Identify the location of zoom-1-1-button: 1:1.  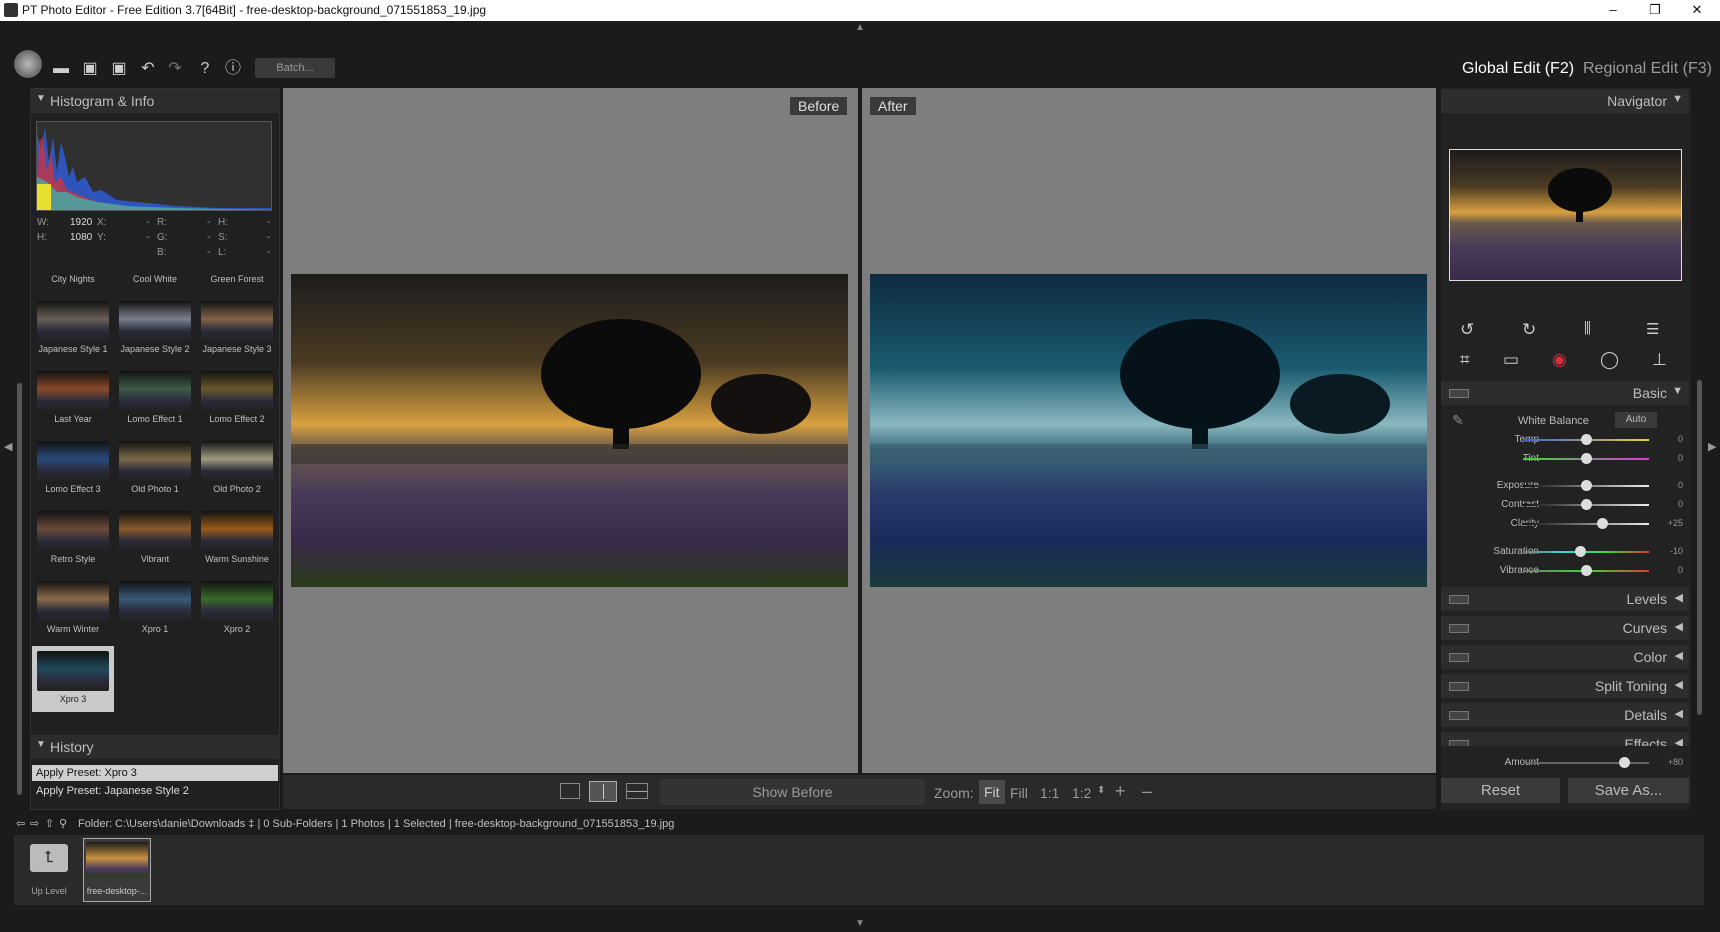
(1049, 793).